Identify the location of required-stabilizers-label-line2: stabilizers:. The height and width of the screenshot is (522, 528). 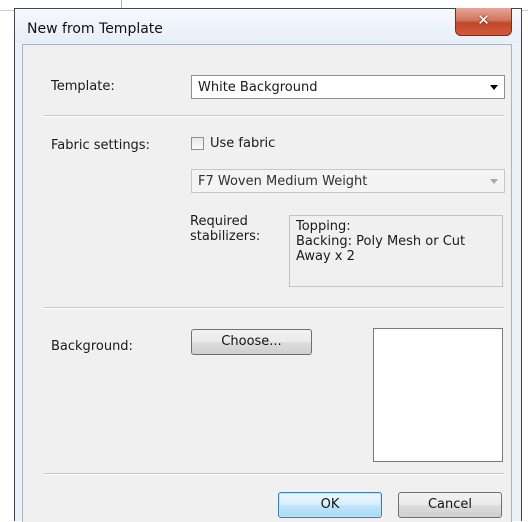
(225, 236).